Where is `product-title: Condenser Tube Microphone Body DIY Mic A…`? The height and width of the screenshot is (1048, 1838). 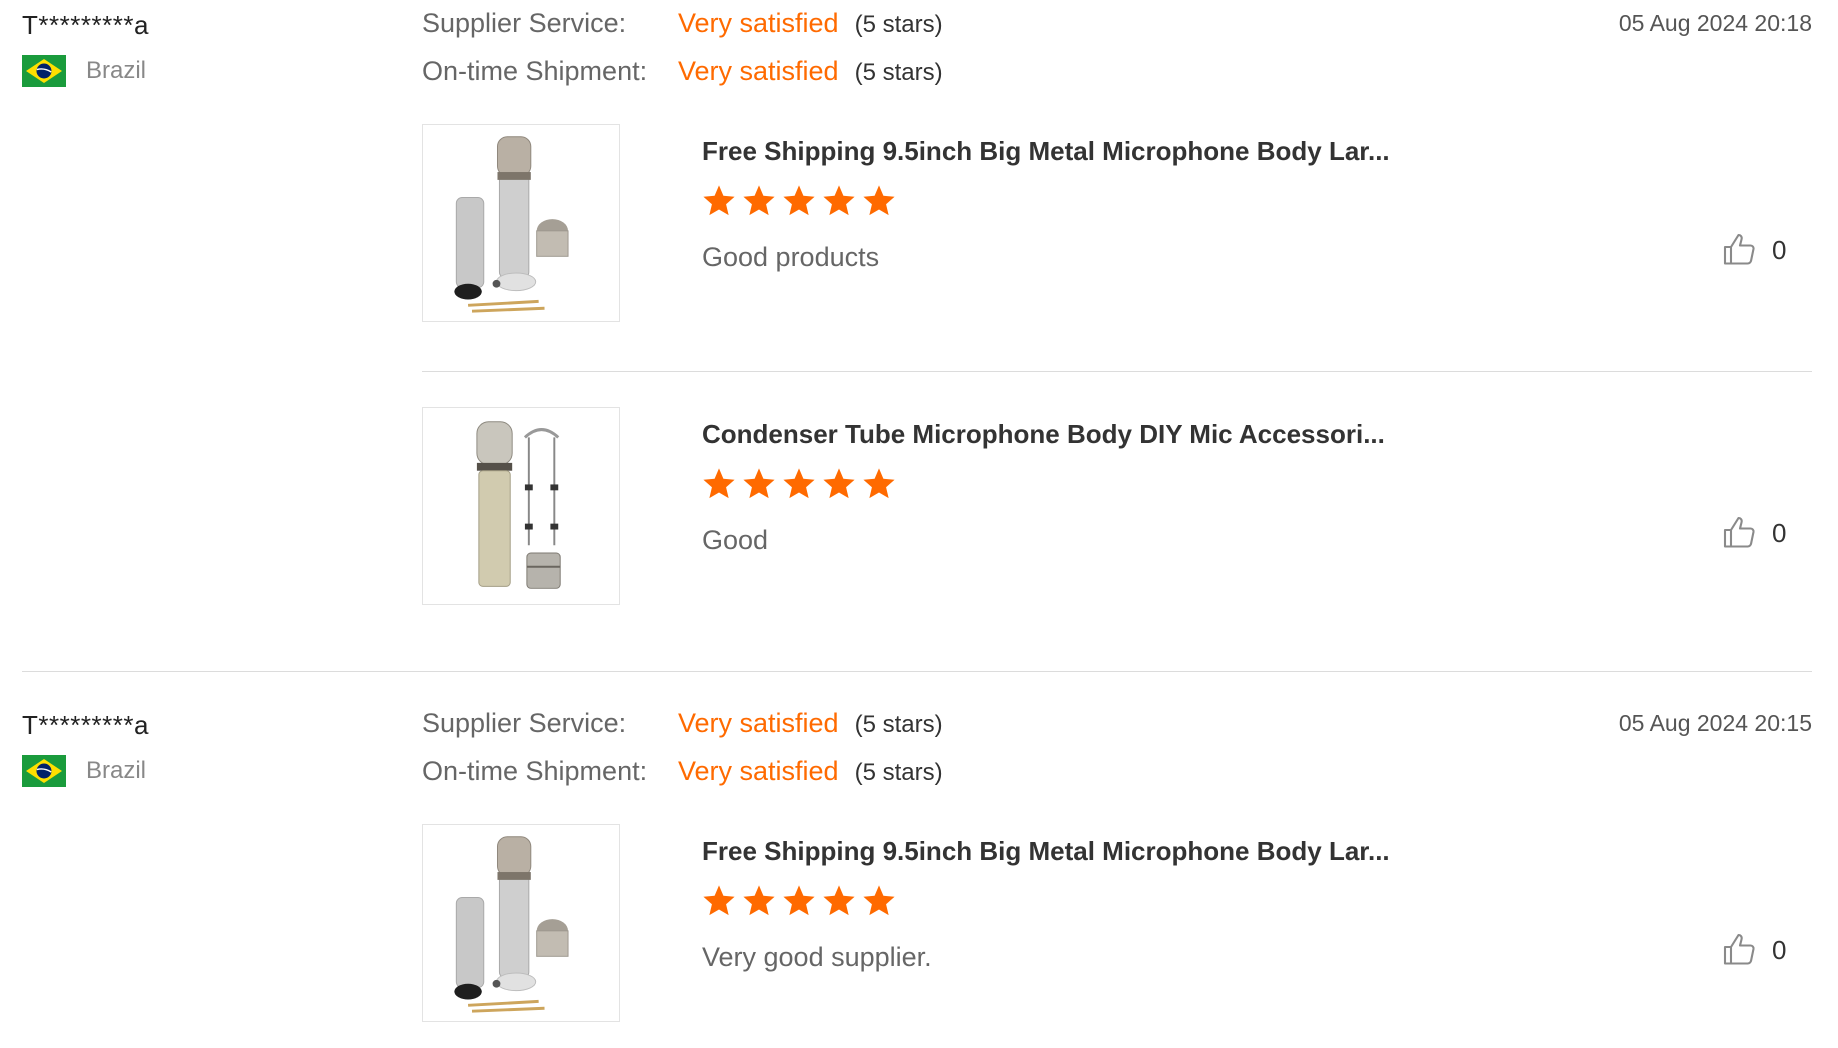 product-title: Condenser Tube Microphone Body DIY Mic A… is located at coordinates (1043, 434).